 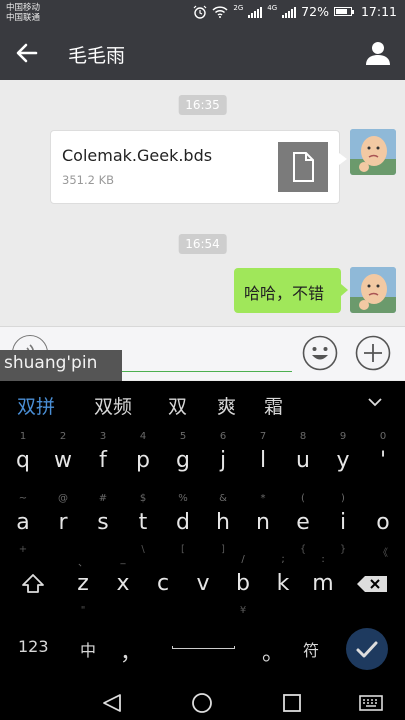 I want to click on chevron-down-icon, so click(x=375, y=402).